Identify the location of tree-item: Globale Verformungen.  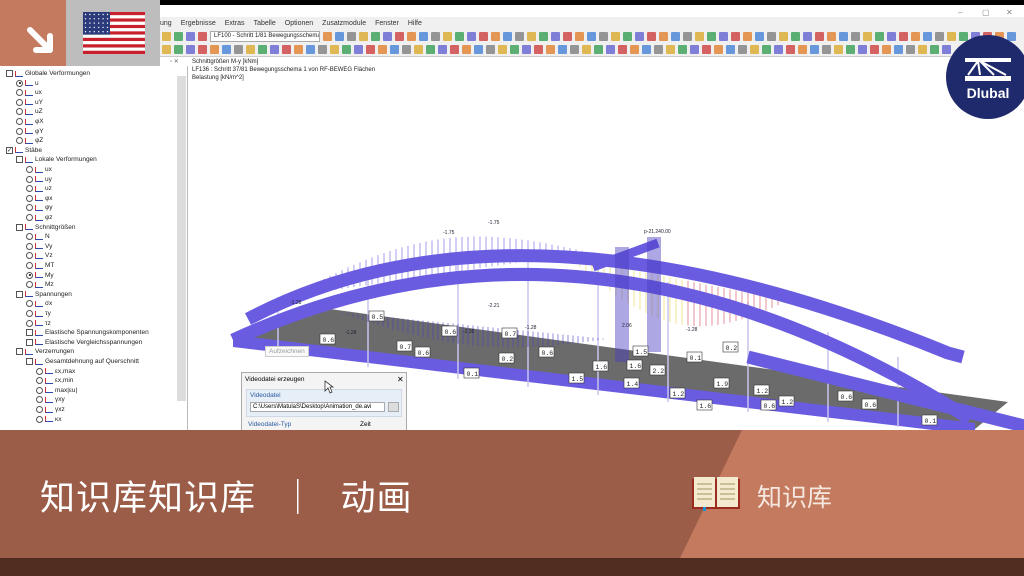
(48, 73).